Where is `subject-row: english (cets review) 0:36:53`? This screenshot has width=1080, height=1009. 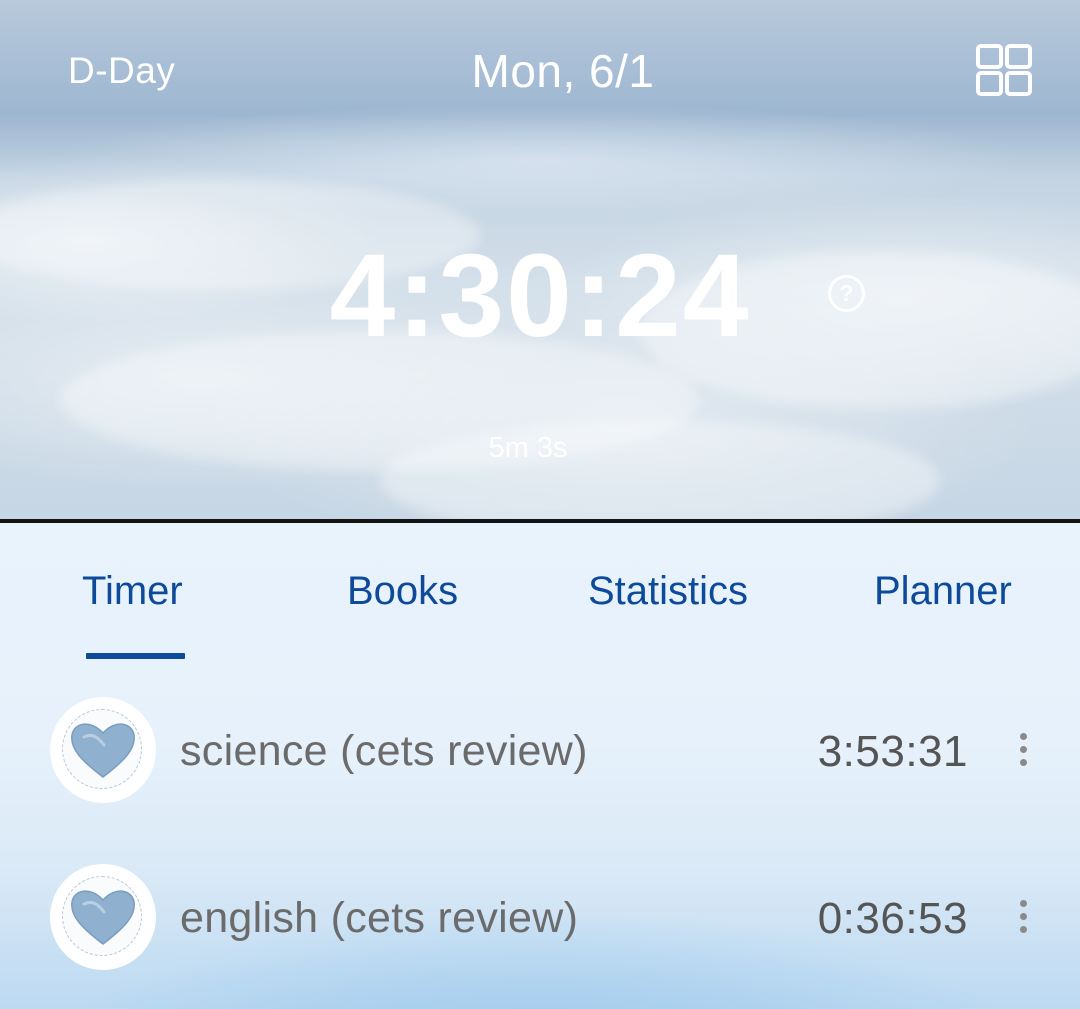 subject-row: english (cets review) 0:36:53 is located at coordinates (540, 919).